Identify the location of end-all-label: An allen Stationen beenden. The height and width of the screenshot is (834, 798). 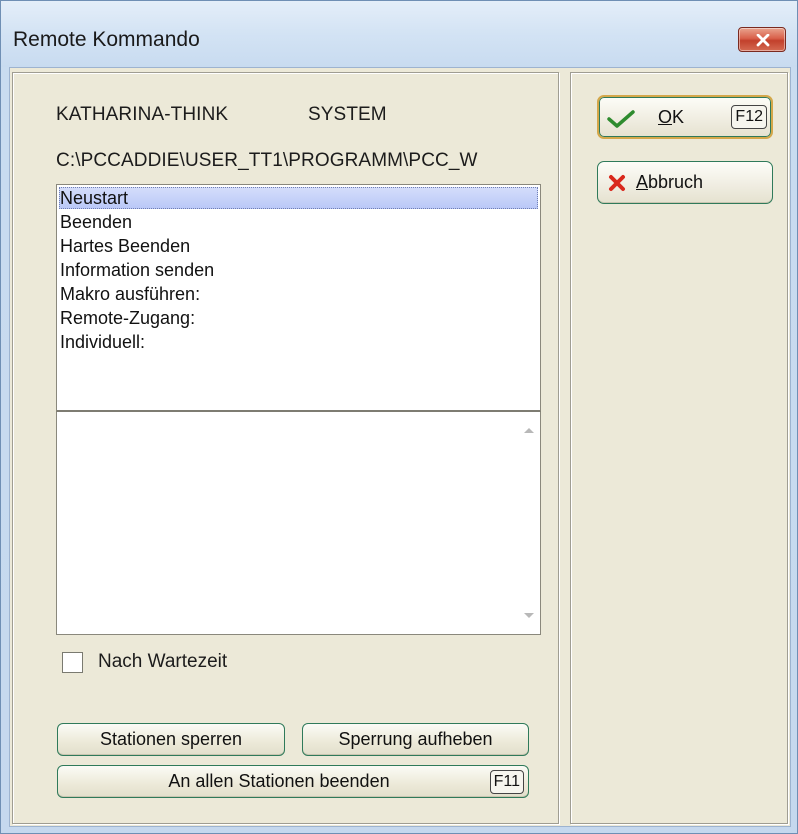
(279, 781).